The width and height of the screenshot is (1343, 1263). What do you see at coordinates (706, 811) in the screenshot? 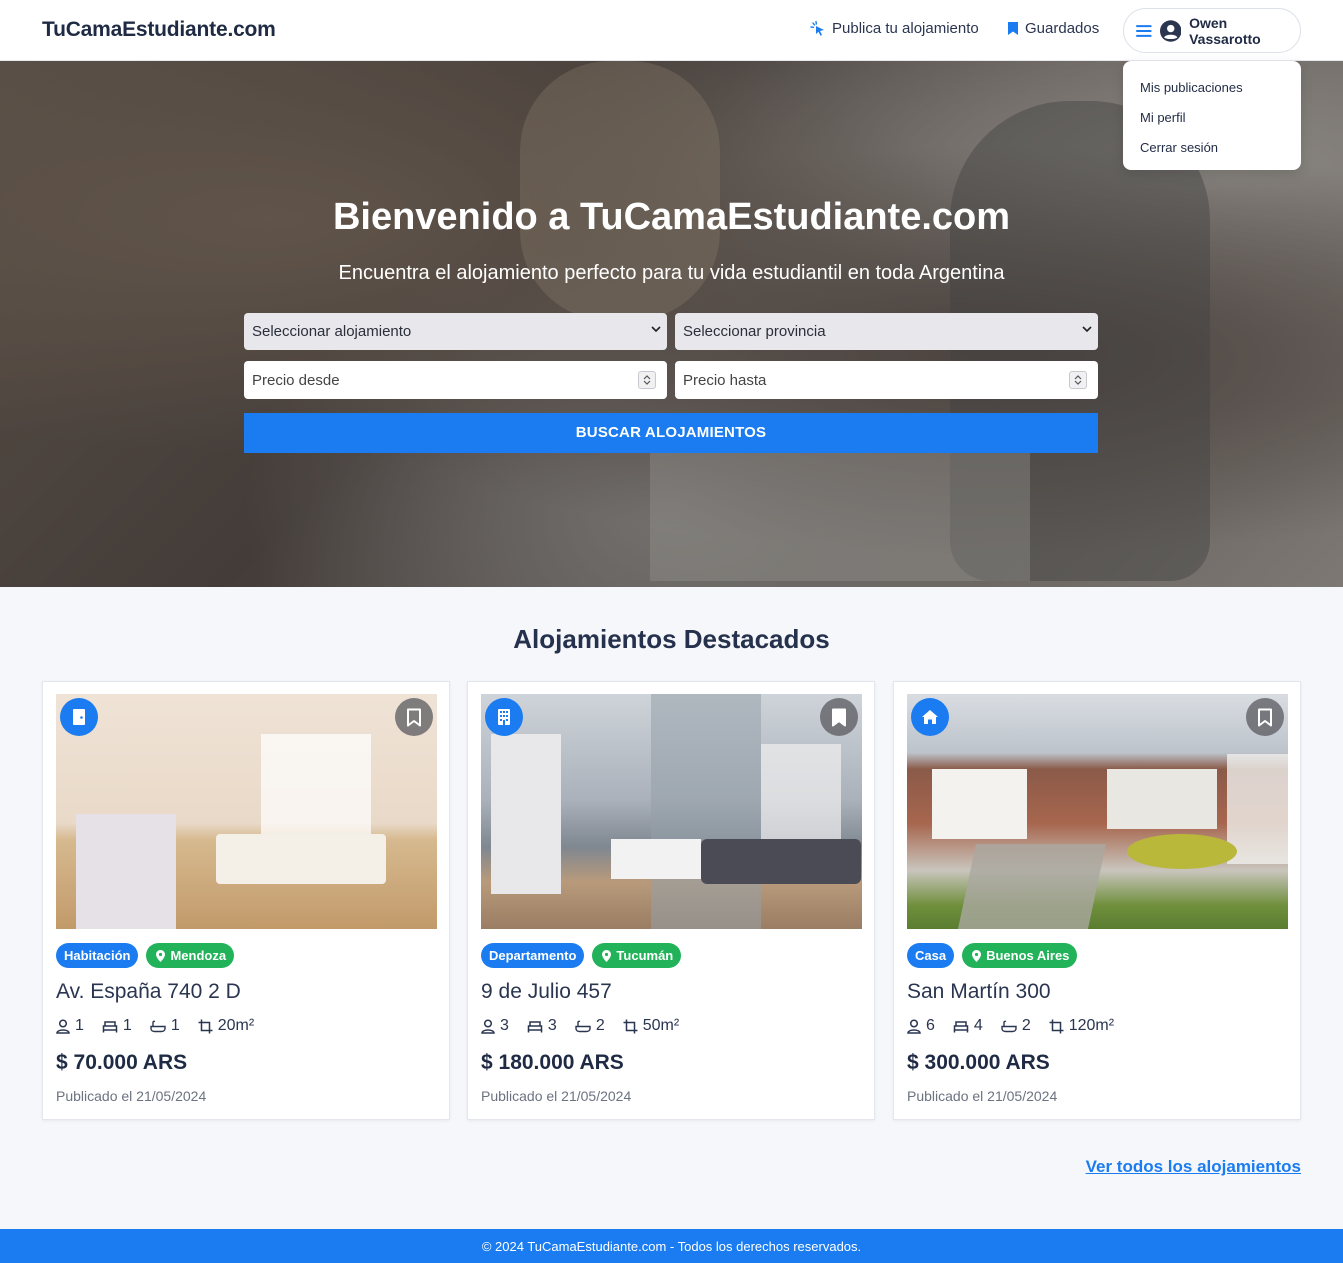
I see `photo-wall-shape` at bounding box center [706, 811].